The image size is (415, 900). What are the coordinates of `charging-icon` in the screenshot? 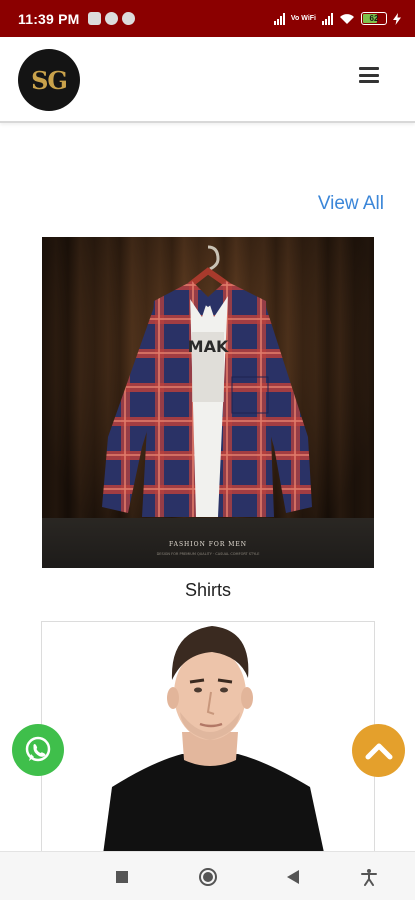 It's located at (397, 18).